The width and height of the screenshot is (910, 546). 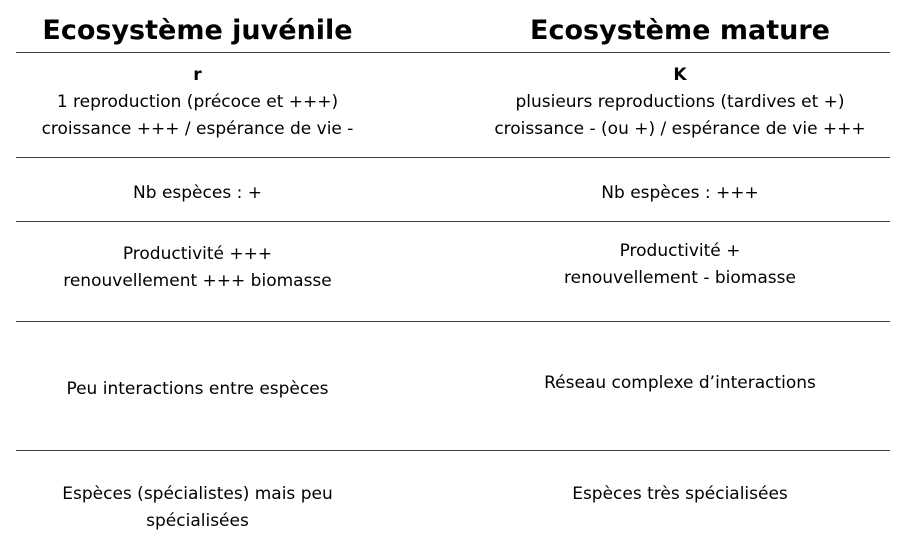 What do you see at coordinates (197, 129) in the screenshot?
I see `growth-lifespan-text: croissance +++ / espérance de vie -` at bounding box center [197, 129].